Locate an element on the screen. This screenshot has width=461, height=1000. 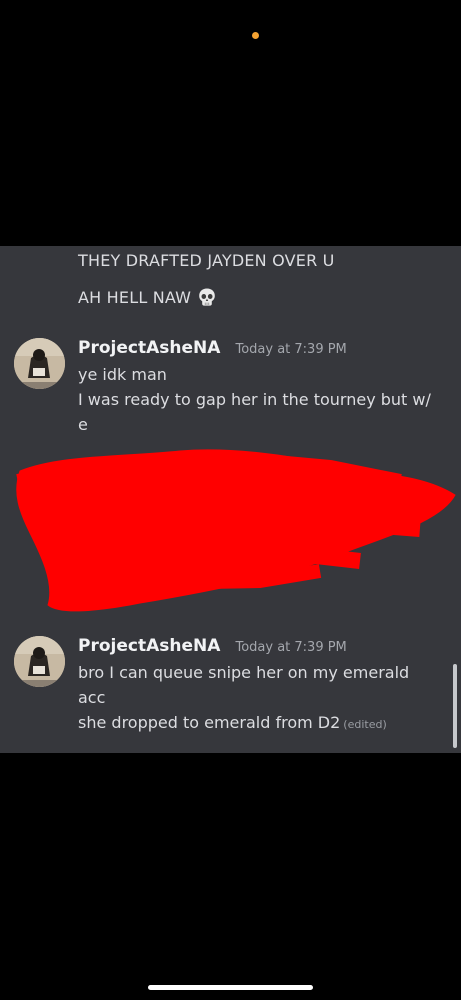
edited-label: (edited) is located at coordinates (365, 724).